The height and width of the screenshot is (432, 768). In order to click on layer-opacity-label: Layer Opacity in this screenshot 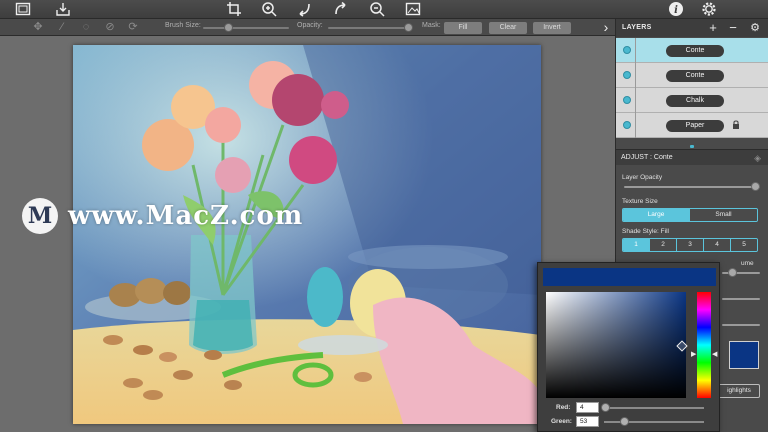, I will do `click(642, 177)`.